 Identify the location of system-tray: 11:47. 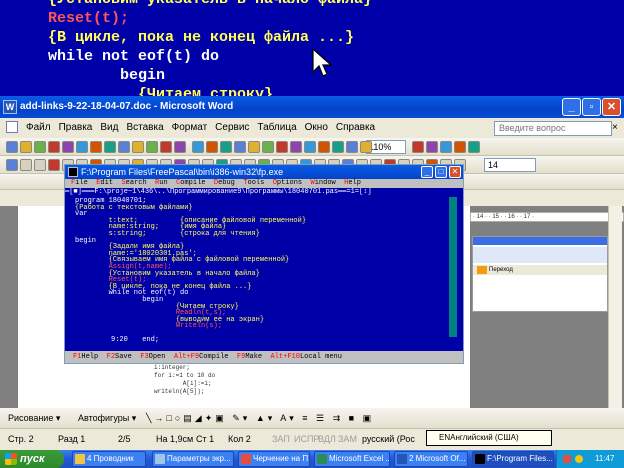
(590, 459).